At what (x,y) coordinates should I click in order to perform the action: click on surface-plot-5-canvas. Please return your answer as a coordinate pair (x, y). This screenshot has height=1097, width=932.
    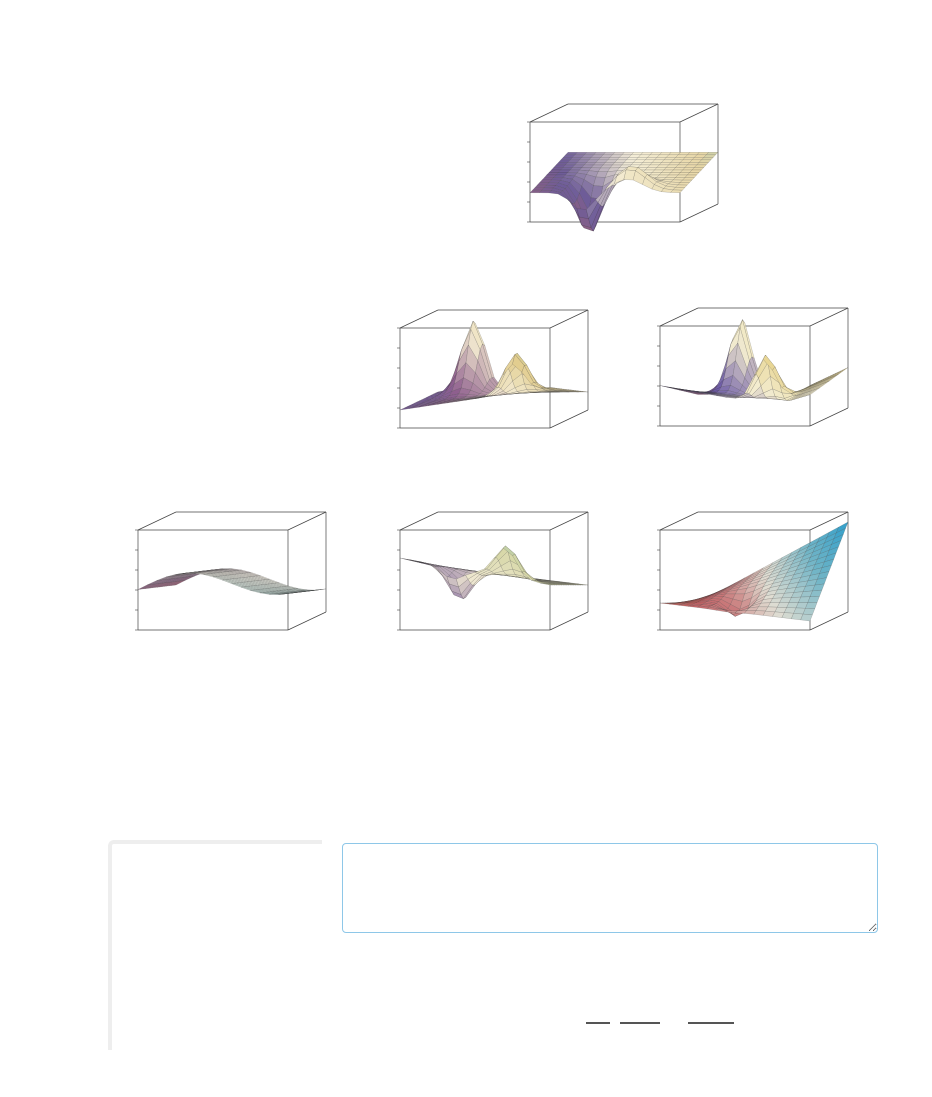
    Looking at the image, I should click on (493, 571).